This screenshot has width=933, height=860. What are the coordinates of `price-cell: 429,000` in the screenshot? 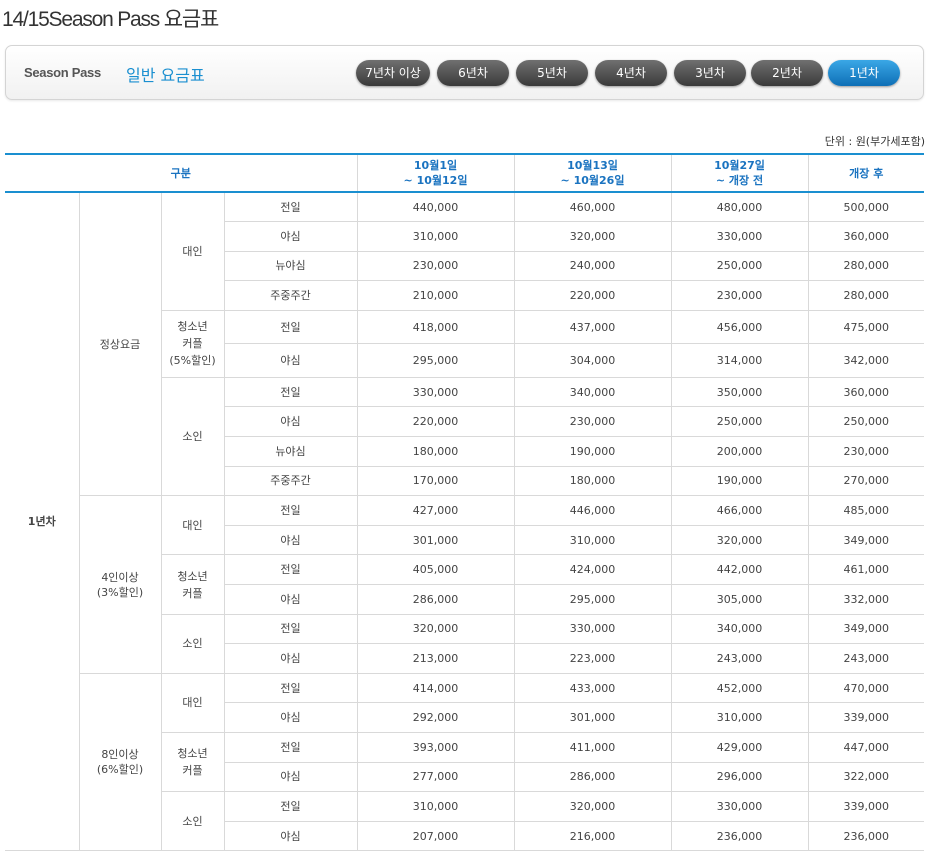 It's located at (739, 747).